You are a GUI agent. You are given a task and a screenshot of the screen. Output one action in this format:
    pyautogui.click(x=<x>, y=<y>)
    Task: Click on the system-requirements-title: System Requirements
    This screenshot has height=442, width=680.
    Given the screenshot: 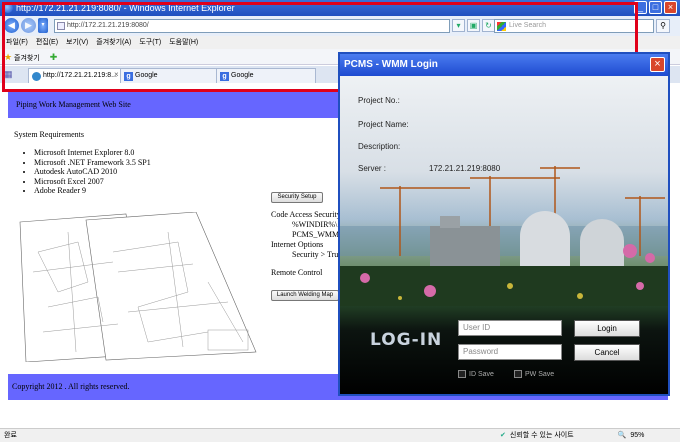 What is the action you would take?
    pyautogui.click(x=49, y=134)
    